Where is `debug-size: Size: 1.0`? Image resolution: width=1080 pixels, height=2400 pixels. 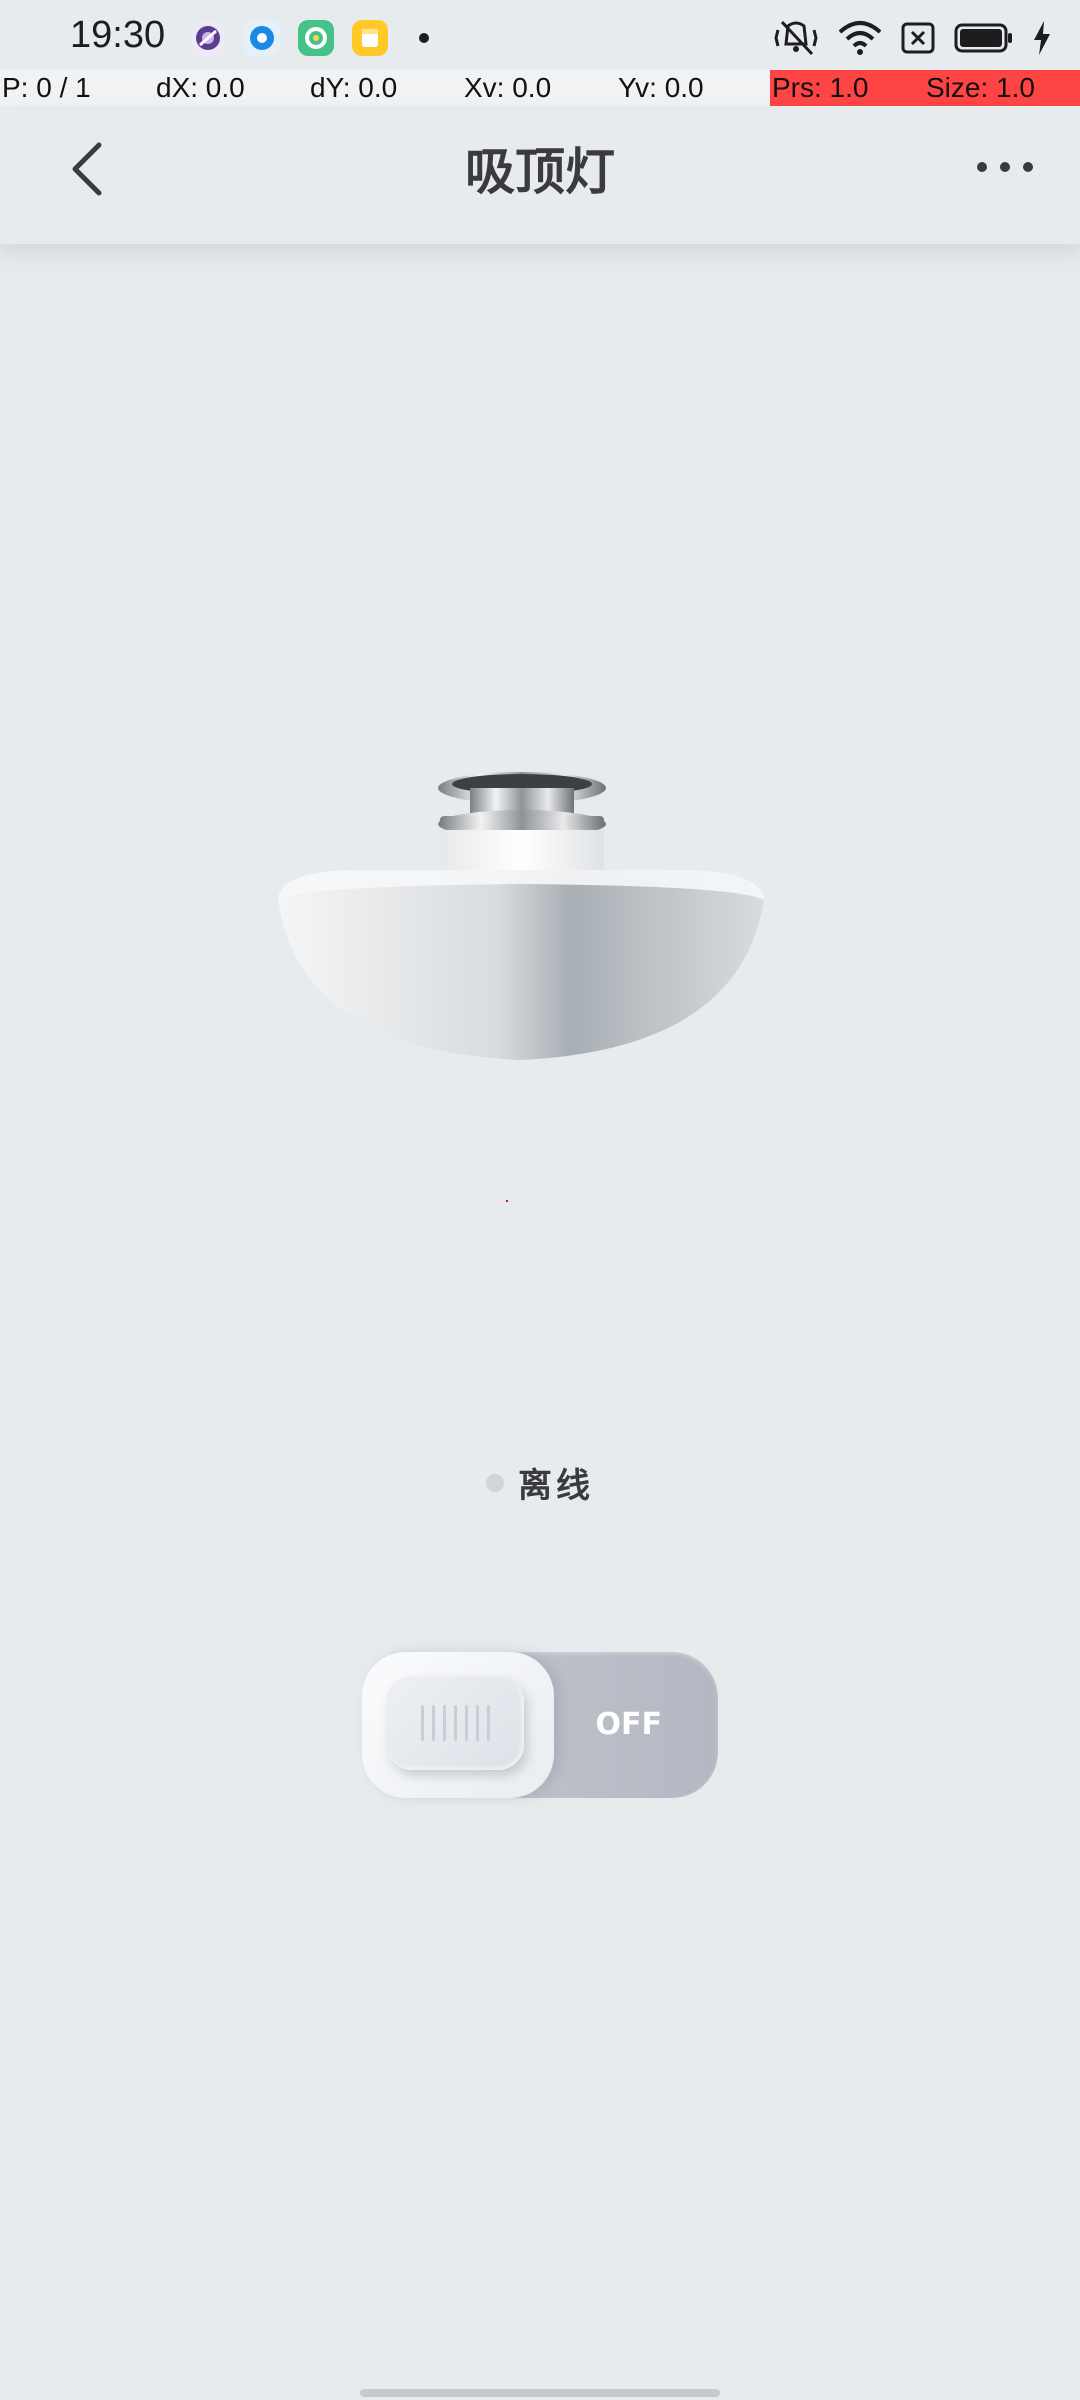 debug-size: Size: 1.0 is located at coordinates (1002, 88).